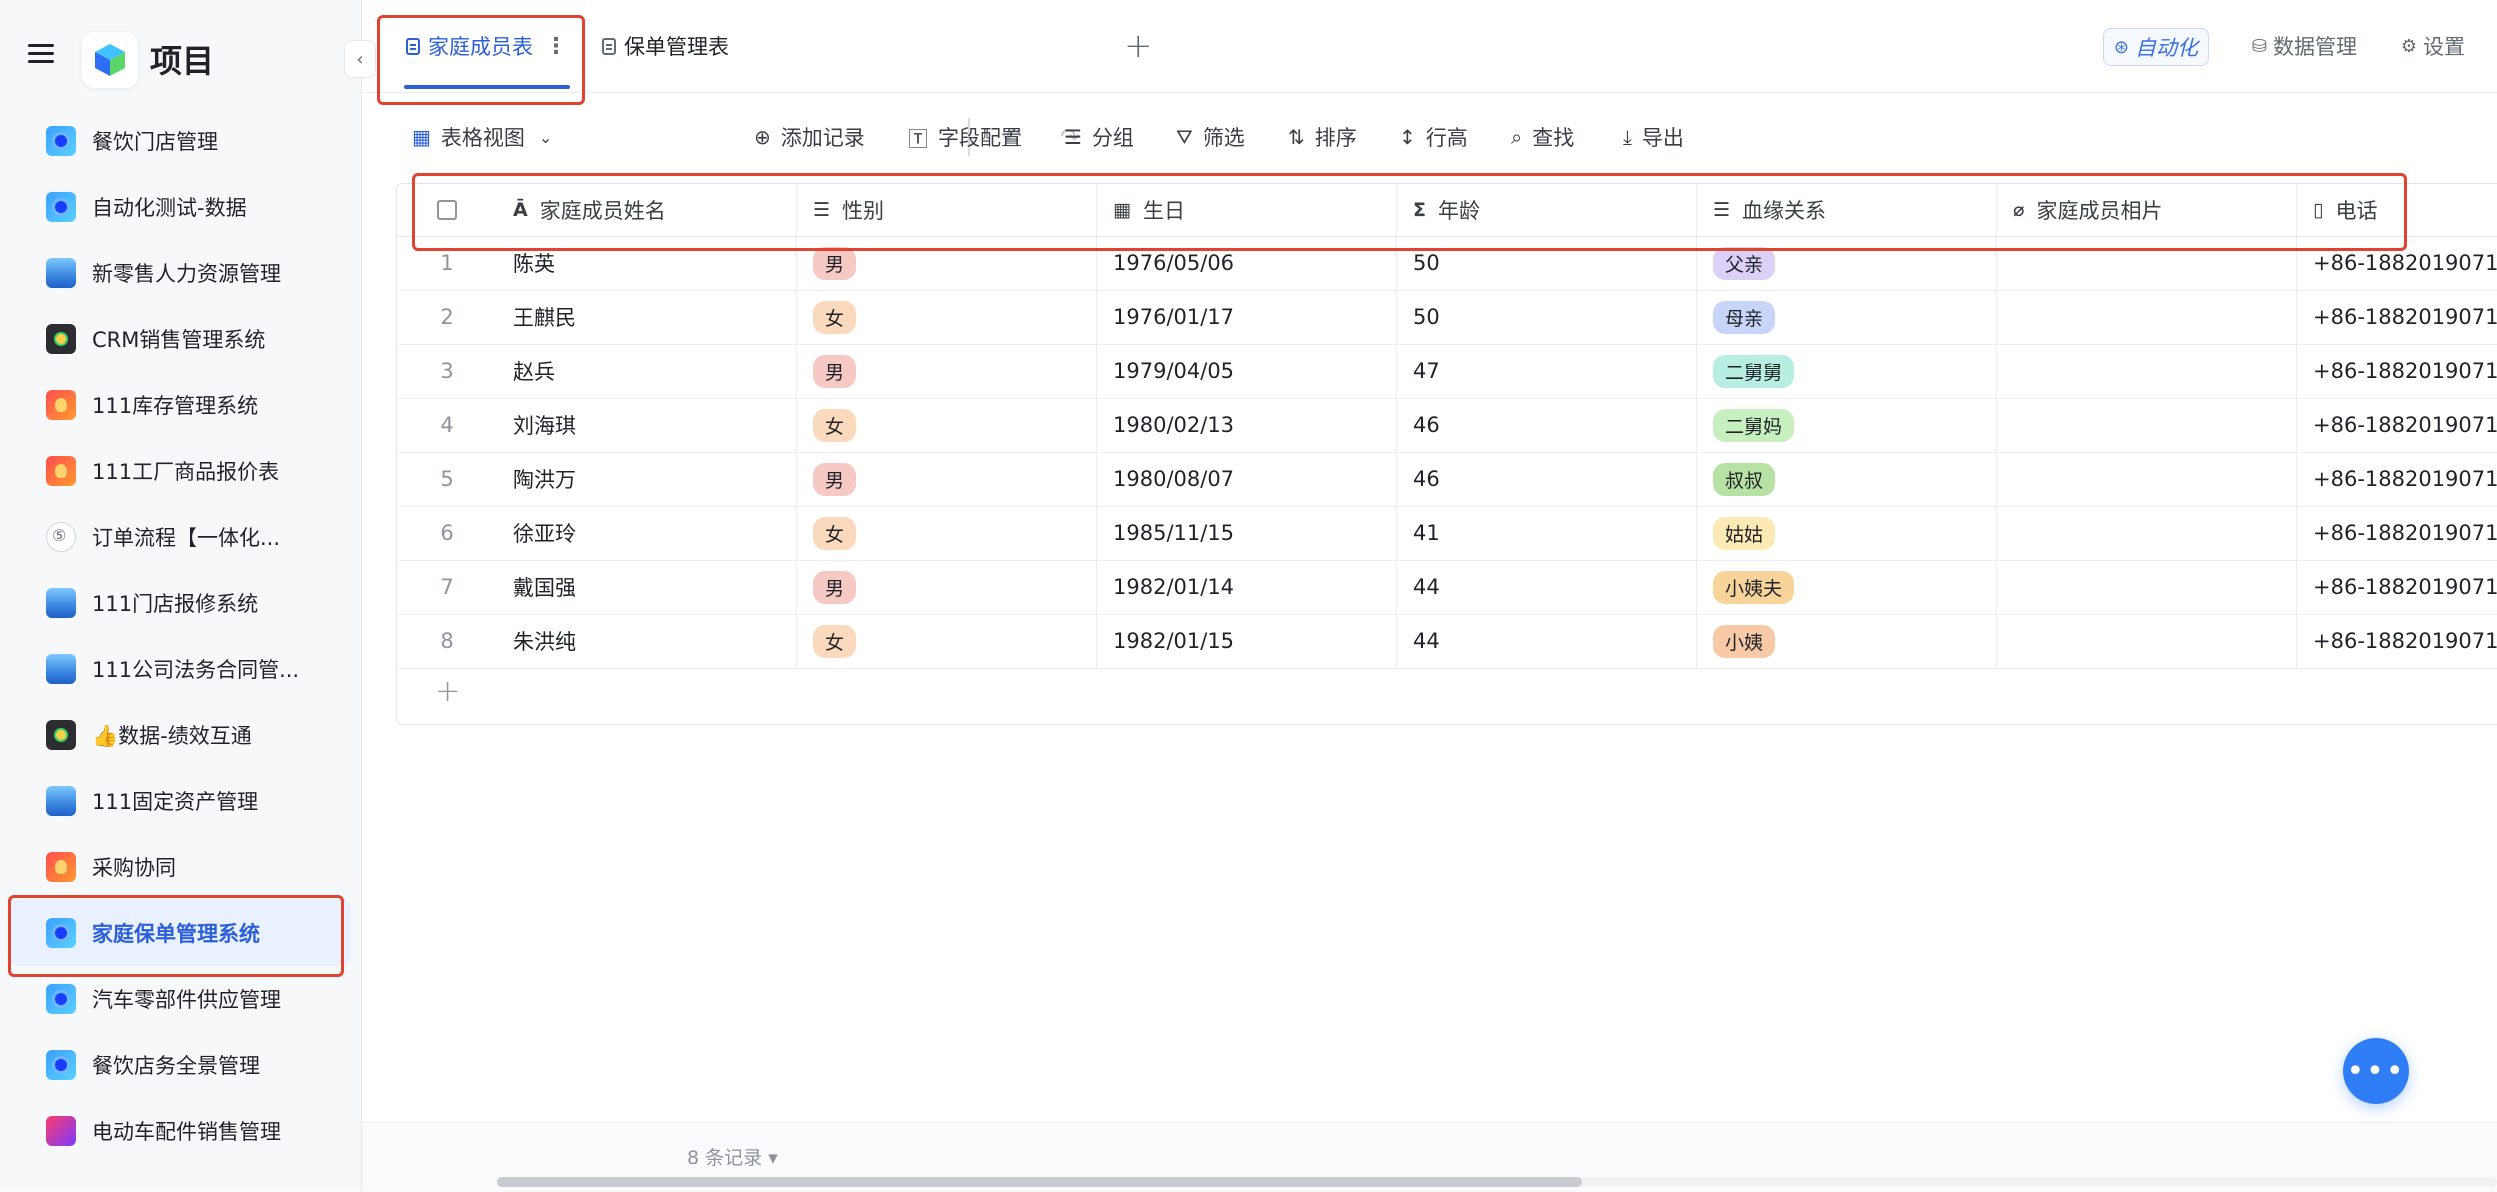  Describe the element at coordinates (1547, 371) in the screenshot. I see `table-cell: 47` at that location.